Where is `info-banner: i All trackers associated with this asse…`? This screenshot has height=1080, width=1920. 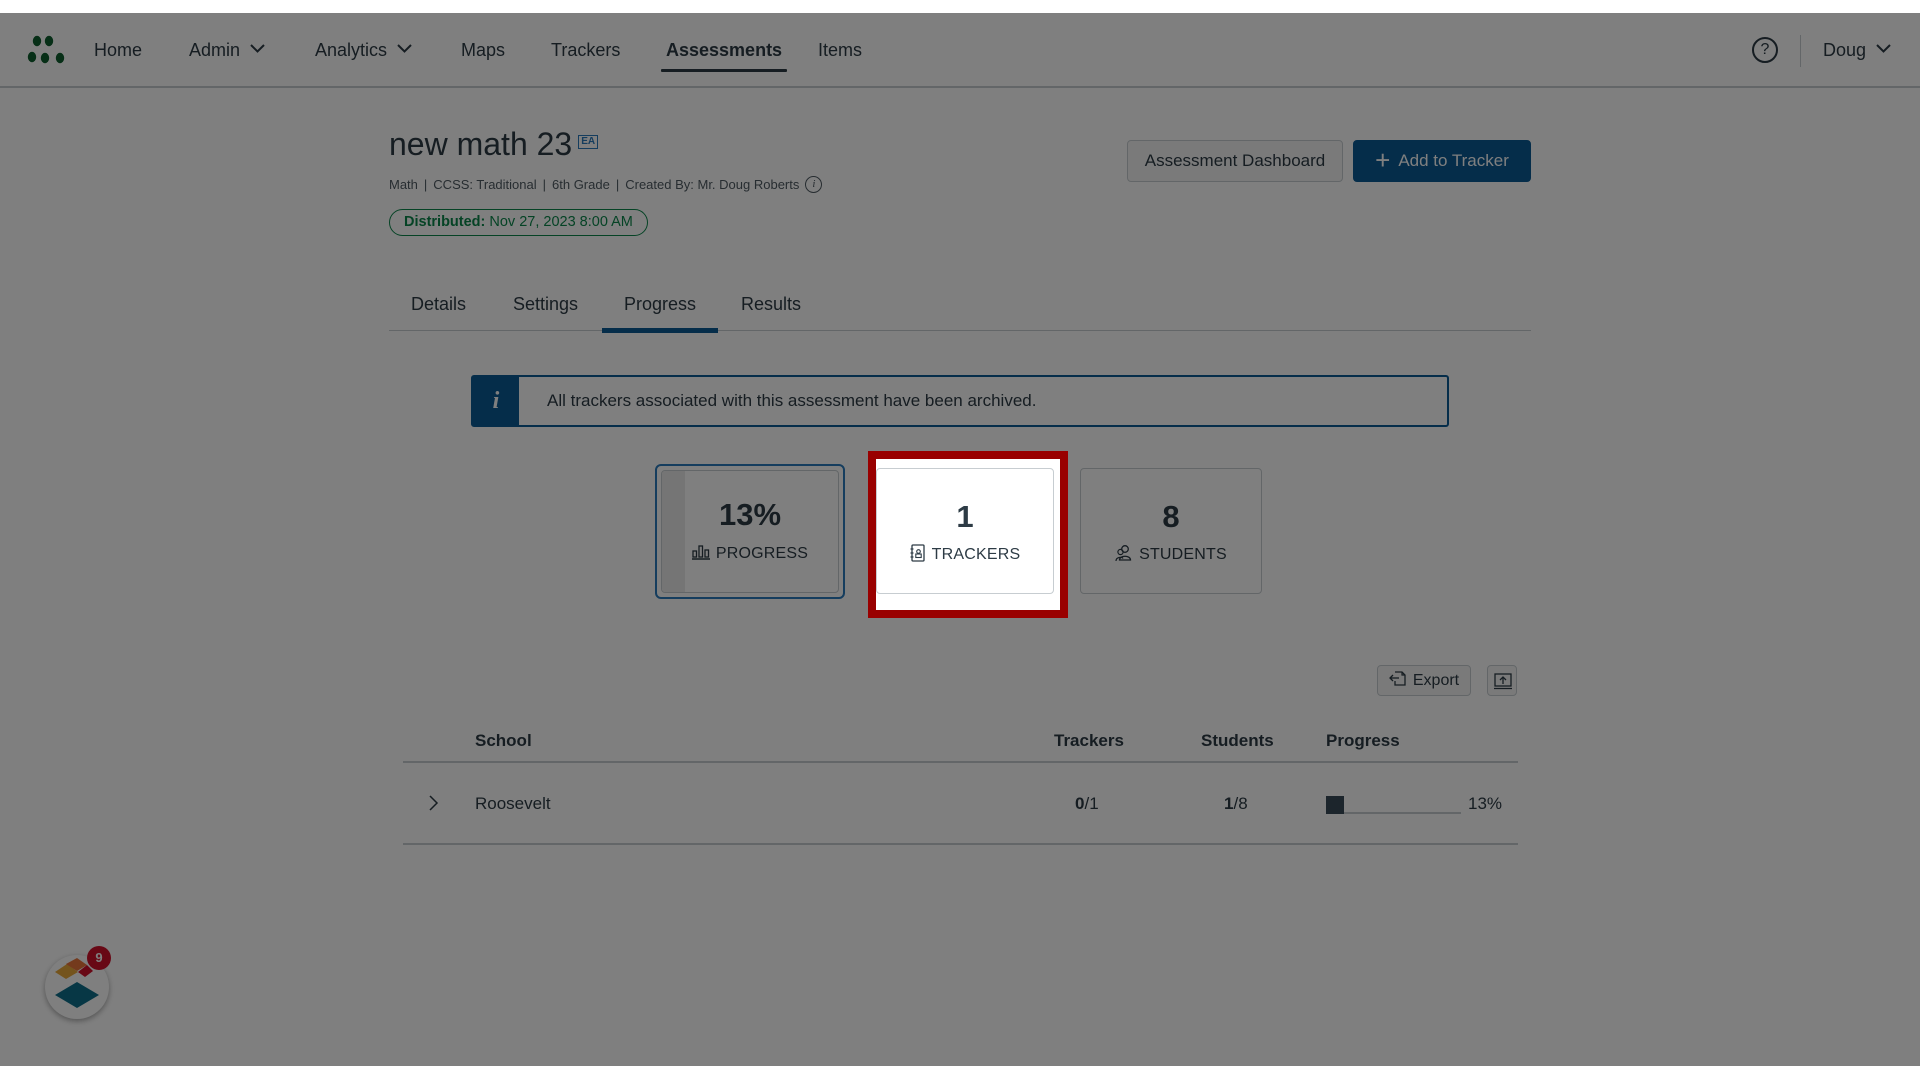 info-banner: i All trackers associated with this asse… is located at coordinates (960, 401).